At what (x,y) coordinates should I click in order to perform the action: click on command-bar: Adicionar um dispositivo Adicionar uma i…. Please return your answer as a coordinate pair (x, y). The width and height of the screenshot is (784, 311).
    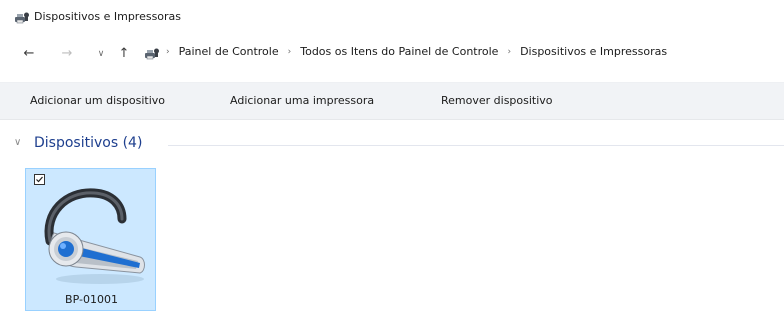
    Looking at the image, I should click on (392, 101).